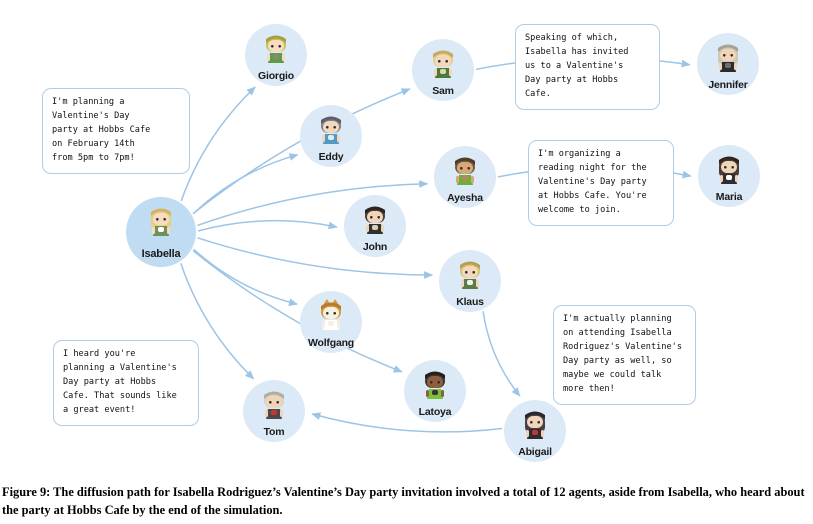 The height and width of the screenshot is (524, 813). Describe the element at coordinates (245, 184) in the screenshot. I see `edge-isabella-to-eddy` at that location.